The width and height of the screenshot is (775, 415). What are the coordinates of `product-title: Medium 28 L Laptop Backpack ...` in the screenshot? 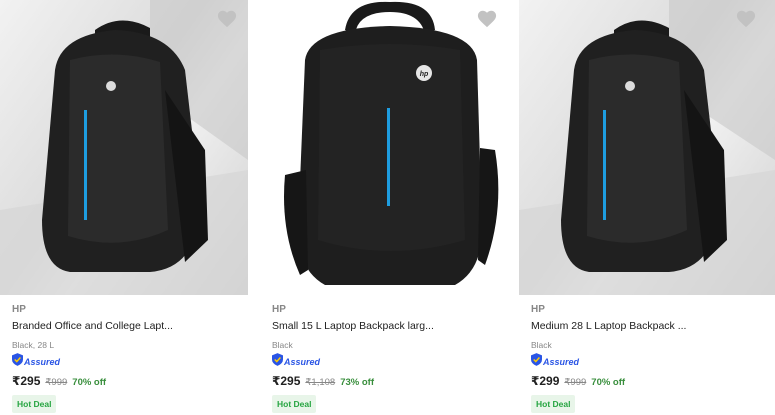 It's located at (649, 326).